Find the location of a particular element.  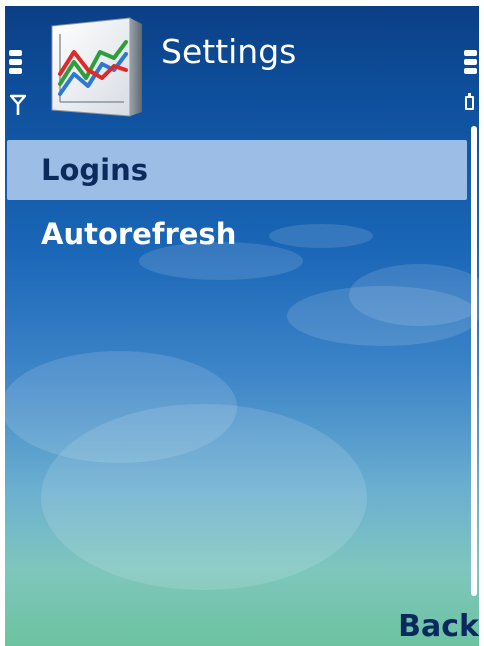

list-item-autorefresh: Autorefresh is located at coordinates (237, 234).